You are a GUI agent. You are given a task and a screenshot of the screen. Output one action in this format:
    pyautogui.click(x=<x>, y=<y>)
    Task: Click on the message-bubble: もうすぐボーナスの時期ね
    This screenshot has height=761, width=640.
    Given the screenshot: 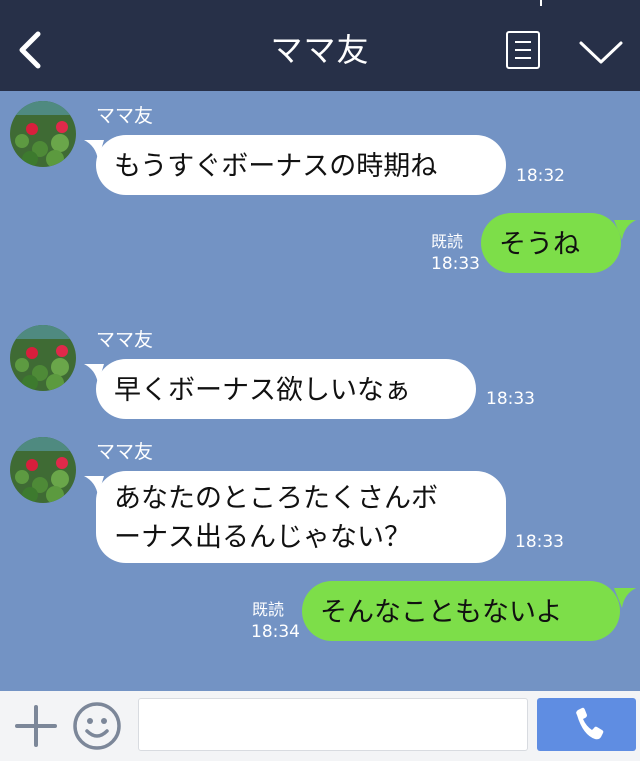 What is the action you would take?
    pyautogui.click(x=301, y=165)
    